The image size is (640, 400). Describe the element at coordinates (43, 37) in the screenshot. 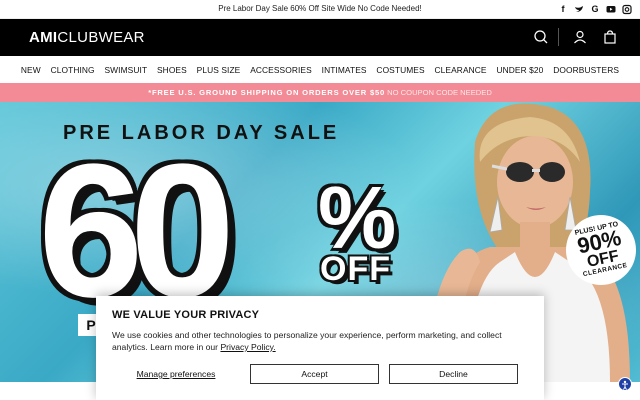

I see `logo-bold: AMI` at that location.